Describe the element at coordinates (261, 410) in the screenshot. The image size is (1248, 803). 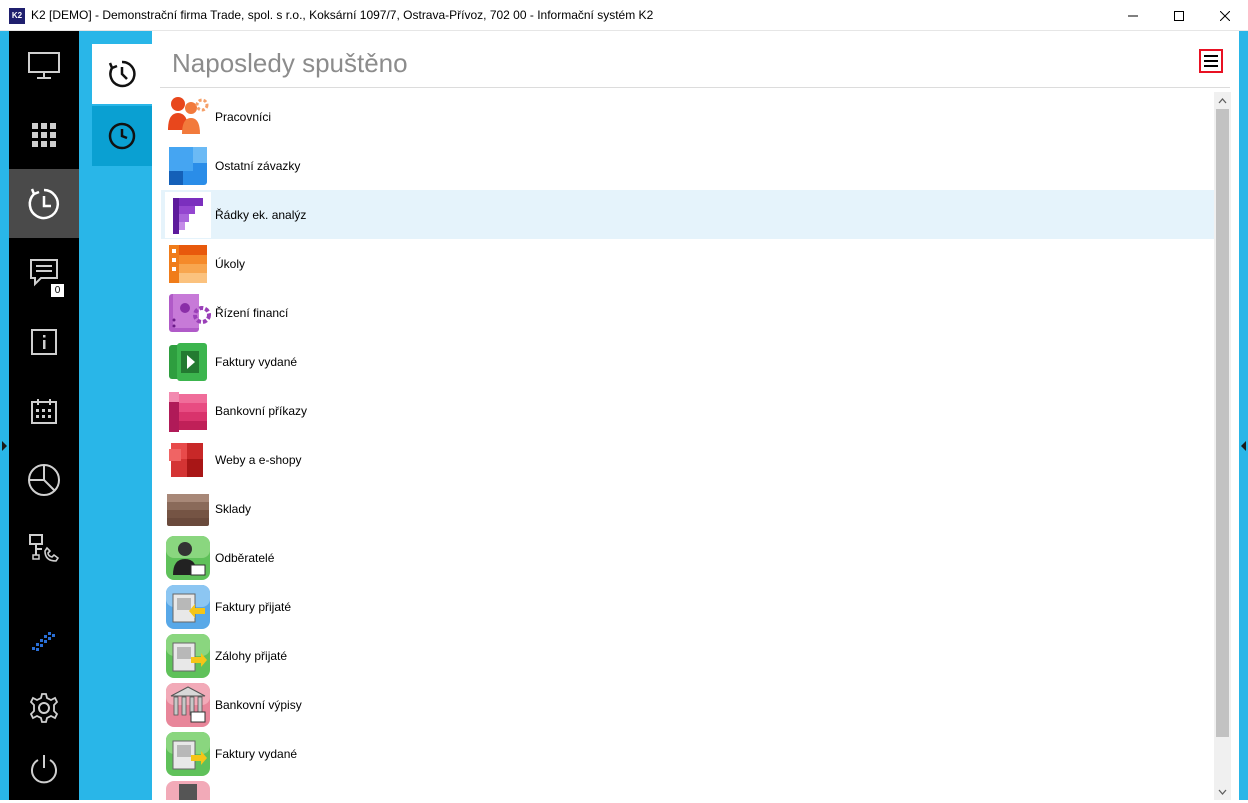
I see `list-item-label: Bankovní příkazy` at that location.